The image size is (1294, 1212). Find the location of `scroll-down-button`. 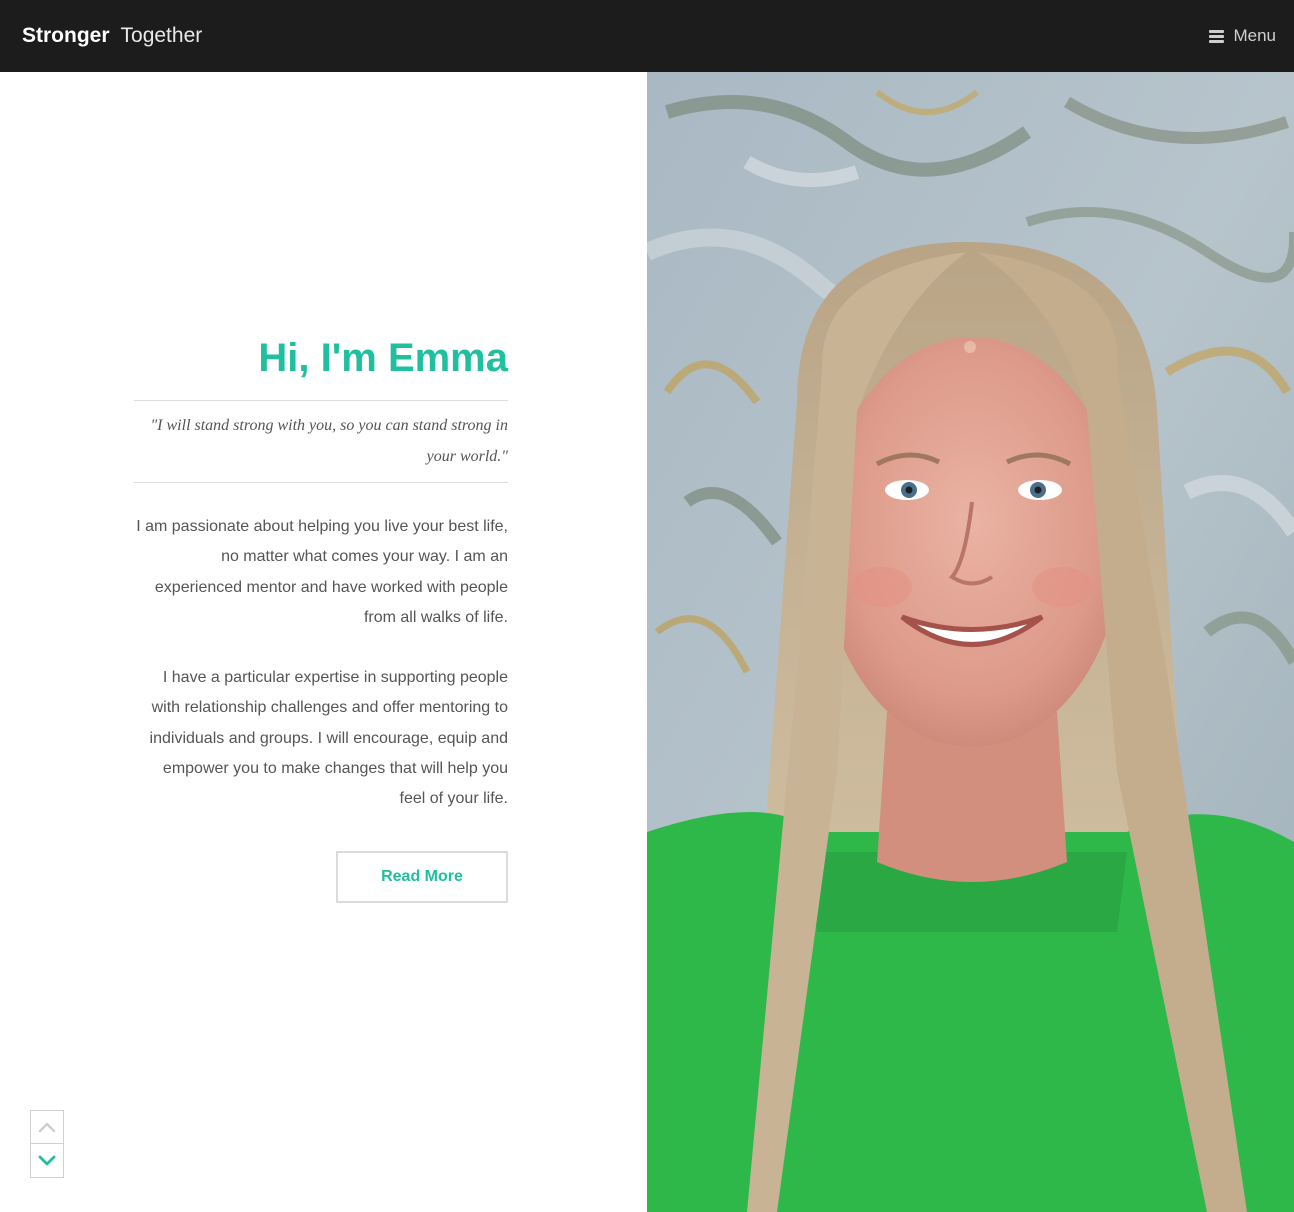

scroll-down-button is located at coordinates (47, 1161).